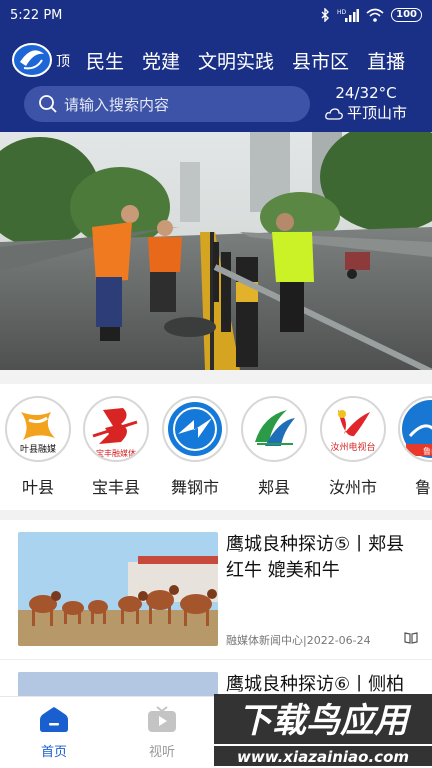  What do you see at coordinates (406, 15) in the screenshot?
I see `battery-icon: 100` at bounding box center [406, 15].